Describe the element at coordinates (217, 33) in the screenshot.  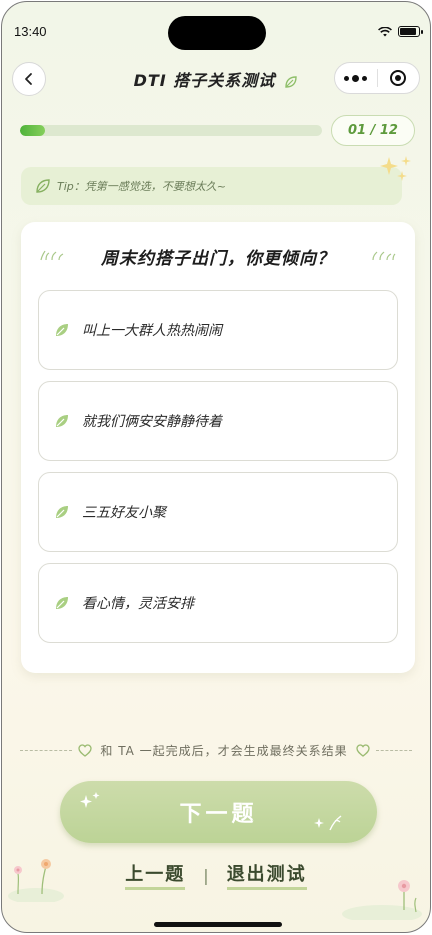
I see `dynamic-island` at that location.